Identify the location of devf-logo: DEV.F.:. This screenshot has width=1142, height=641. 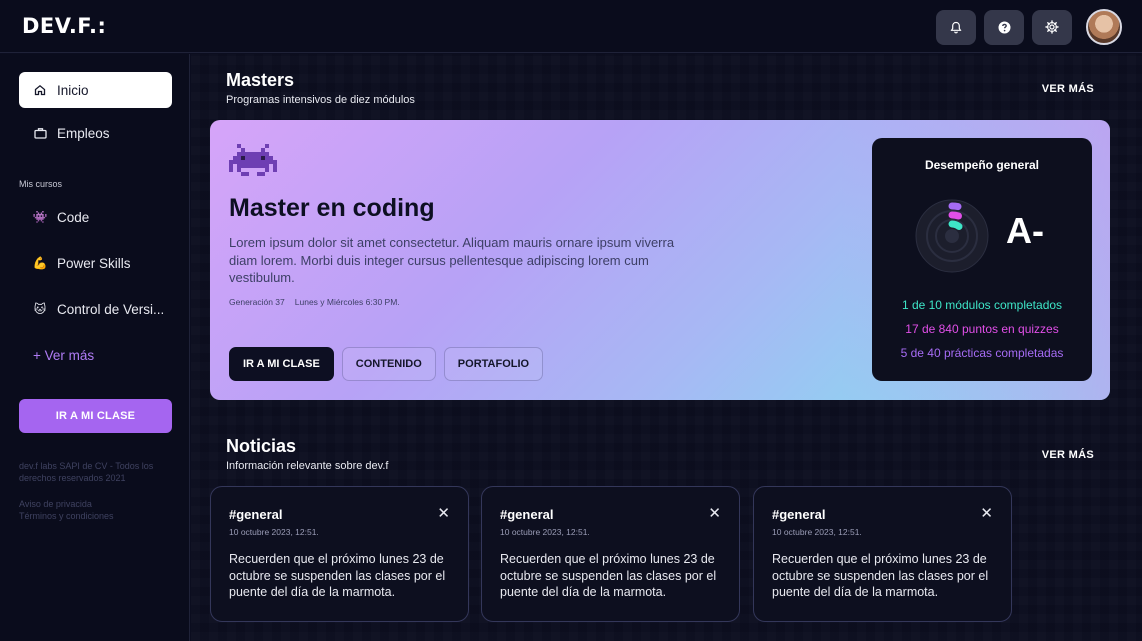
(64, 26).